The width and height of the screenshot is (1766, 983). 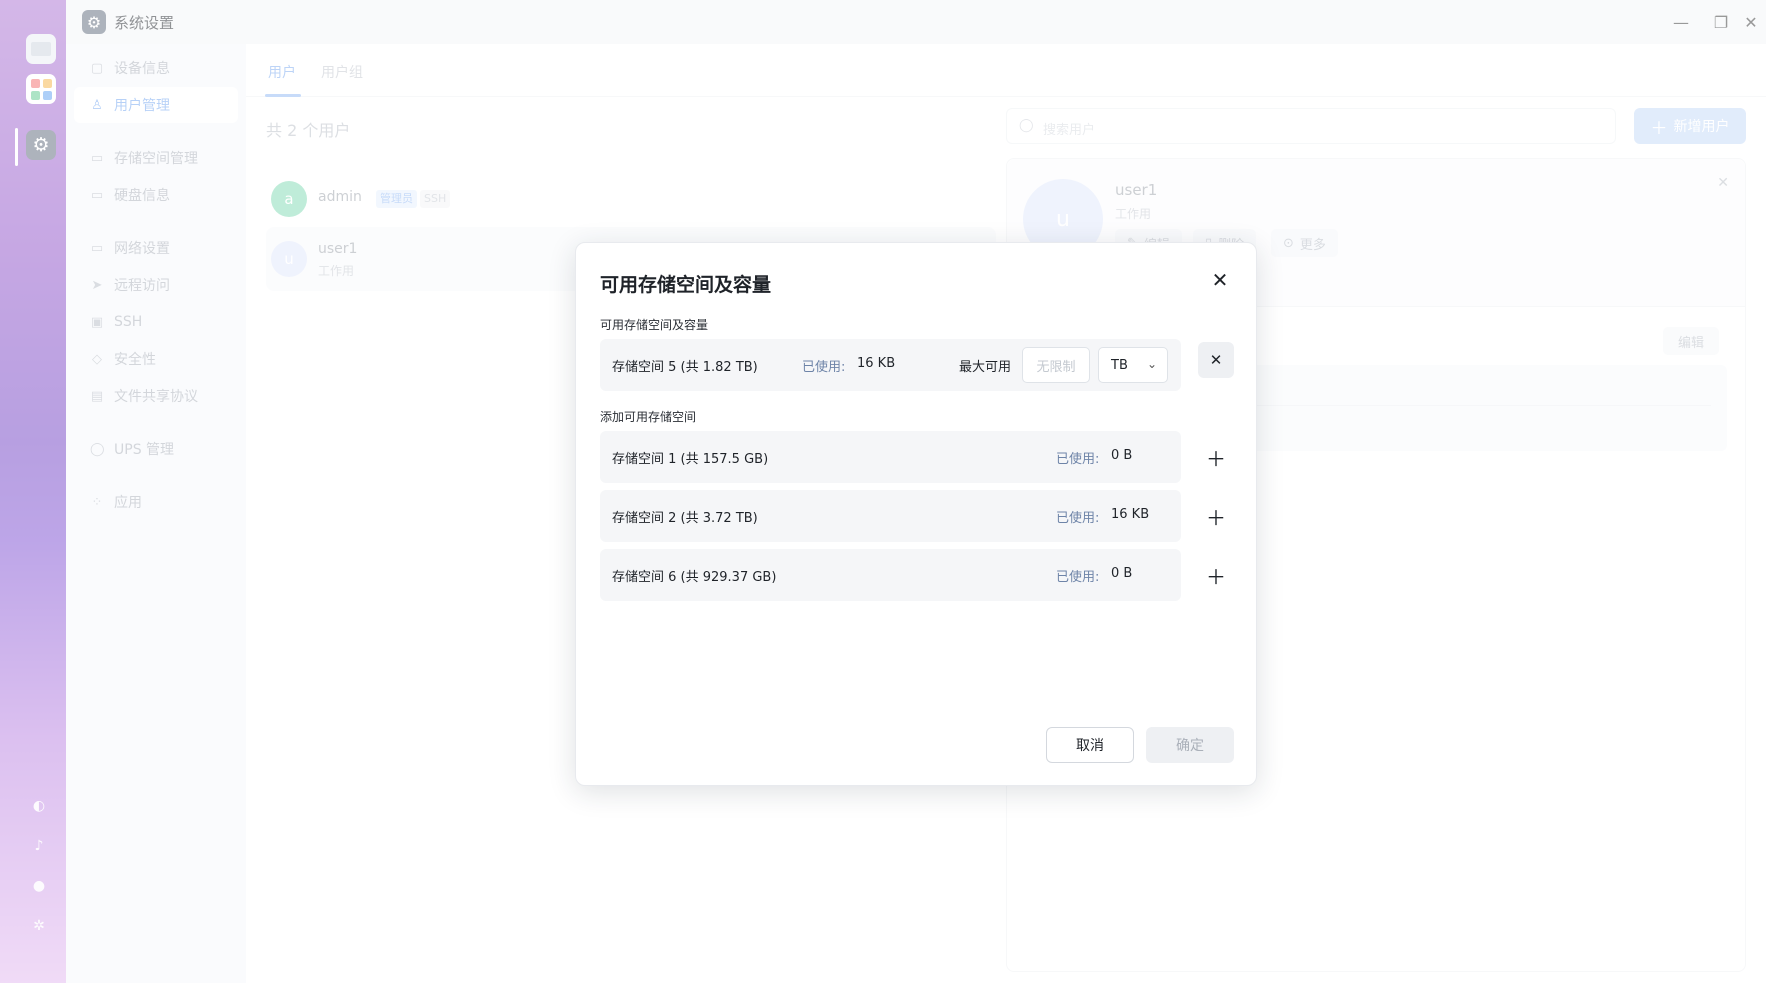 What do you see at coordinates (685, 518) in the screenshot?
I see `storage-name: 存储空间 2 (共 3.72 TB)` at bounding box center [685, 518].